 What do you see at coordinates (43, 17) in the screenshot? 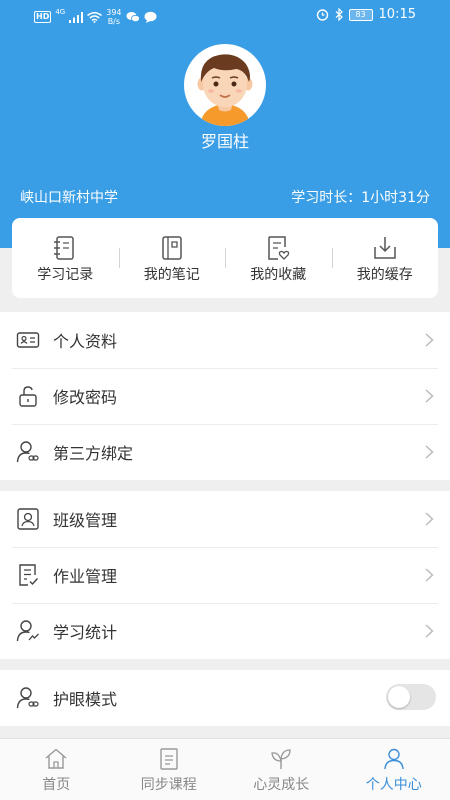
I see `hd-badge: HD` at bounding box center [43, 17].